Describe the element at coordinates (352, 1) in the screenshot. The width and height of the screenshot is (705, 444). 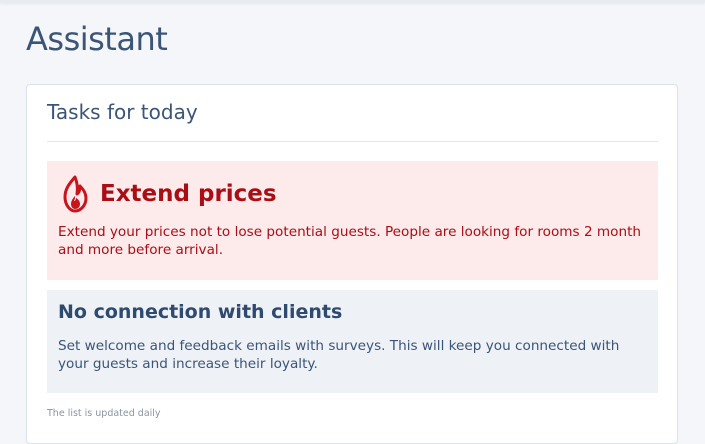
I see `top-bar` at that location.